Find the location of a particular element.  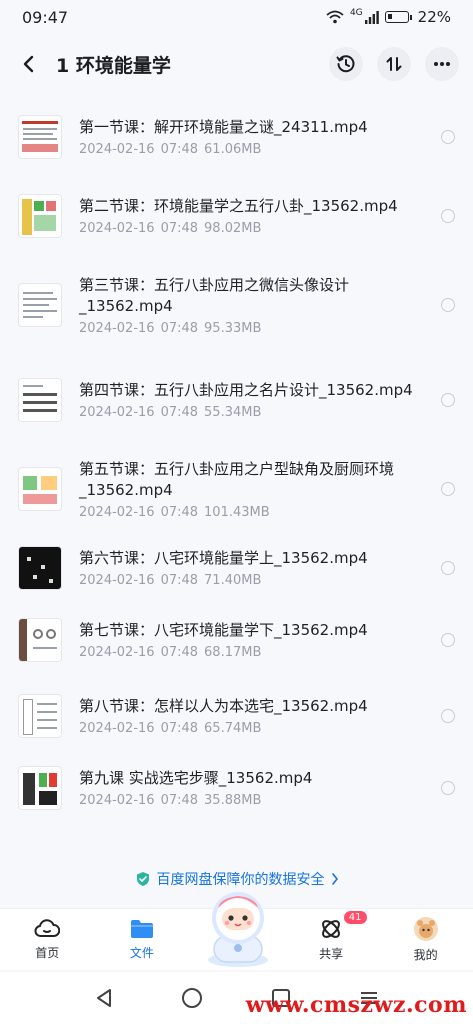

home-circle-icon is located at coordinates (192, 998).